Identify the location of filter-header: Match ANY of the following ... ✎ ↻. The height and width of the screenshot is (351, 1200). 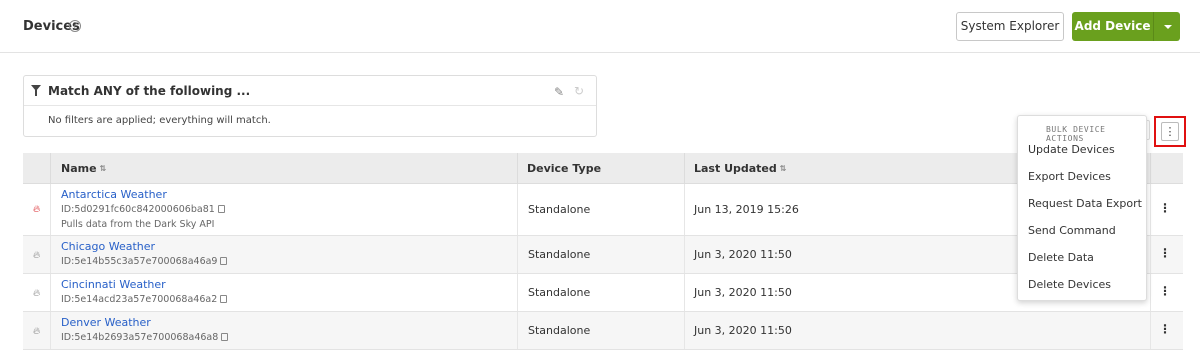
(310, 91).